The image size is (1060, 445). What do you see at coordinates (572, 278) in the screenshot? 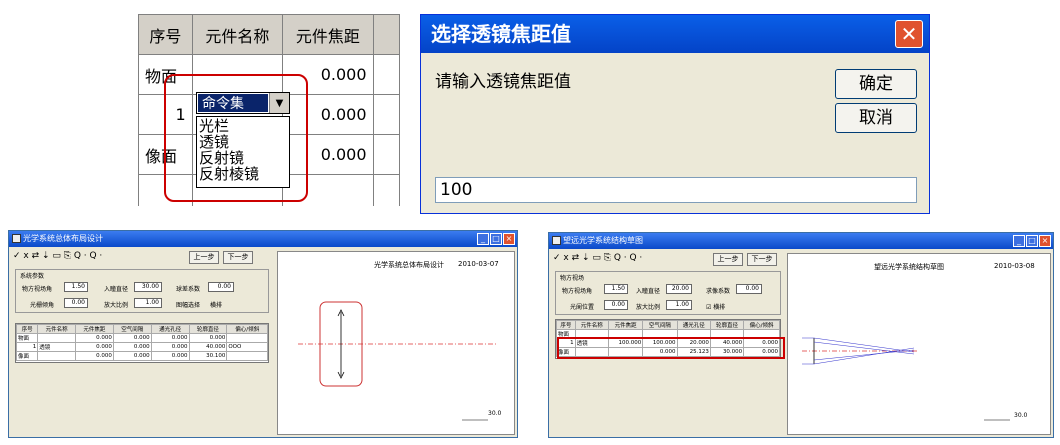
I see `group-title: 物方视场` at bounding box center [572, 278].